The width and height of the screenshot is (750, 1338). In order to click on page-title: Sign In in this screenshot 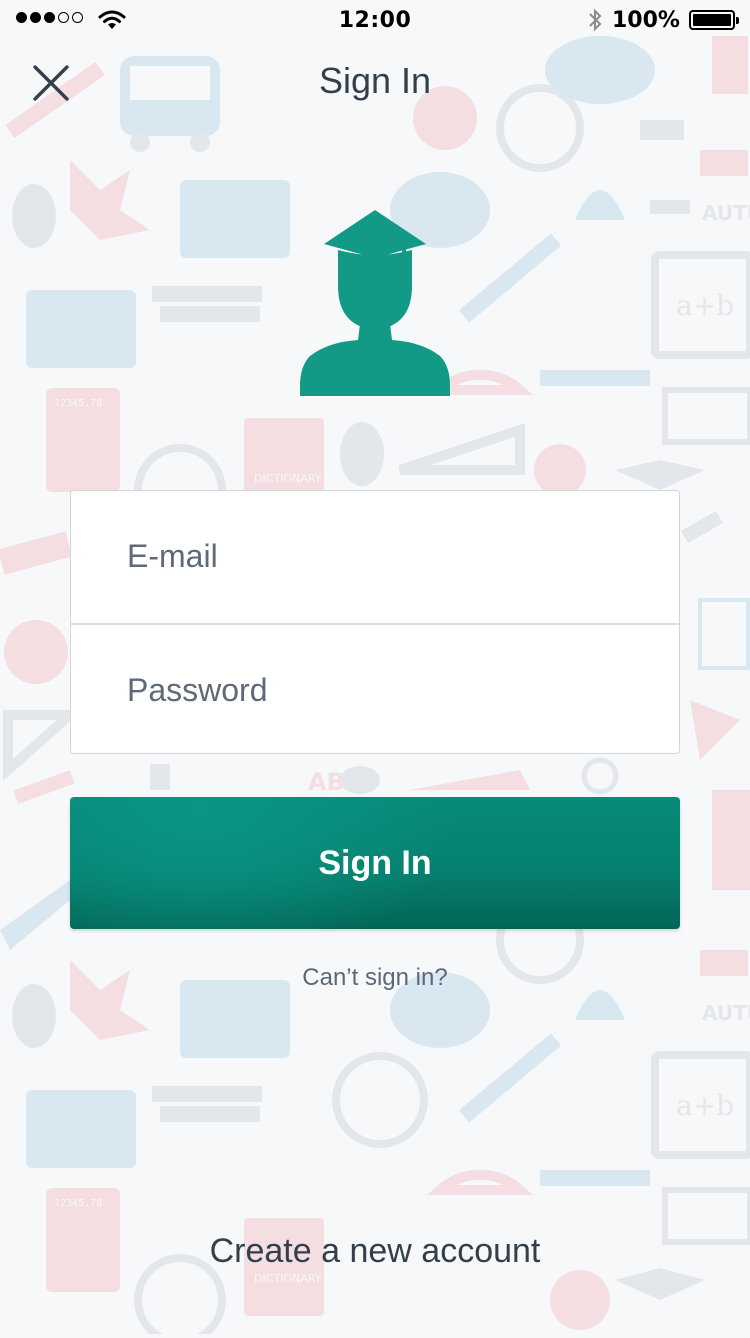, I will do `click(375, 80)`.